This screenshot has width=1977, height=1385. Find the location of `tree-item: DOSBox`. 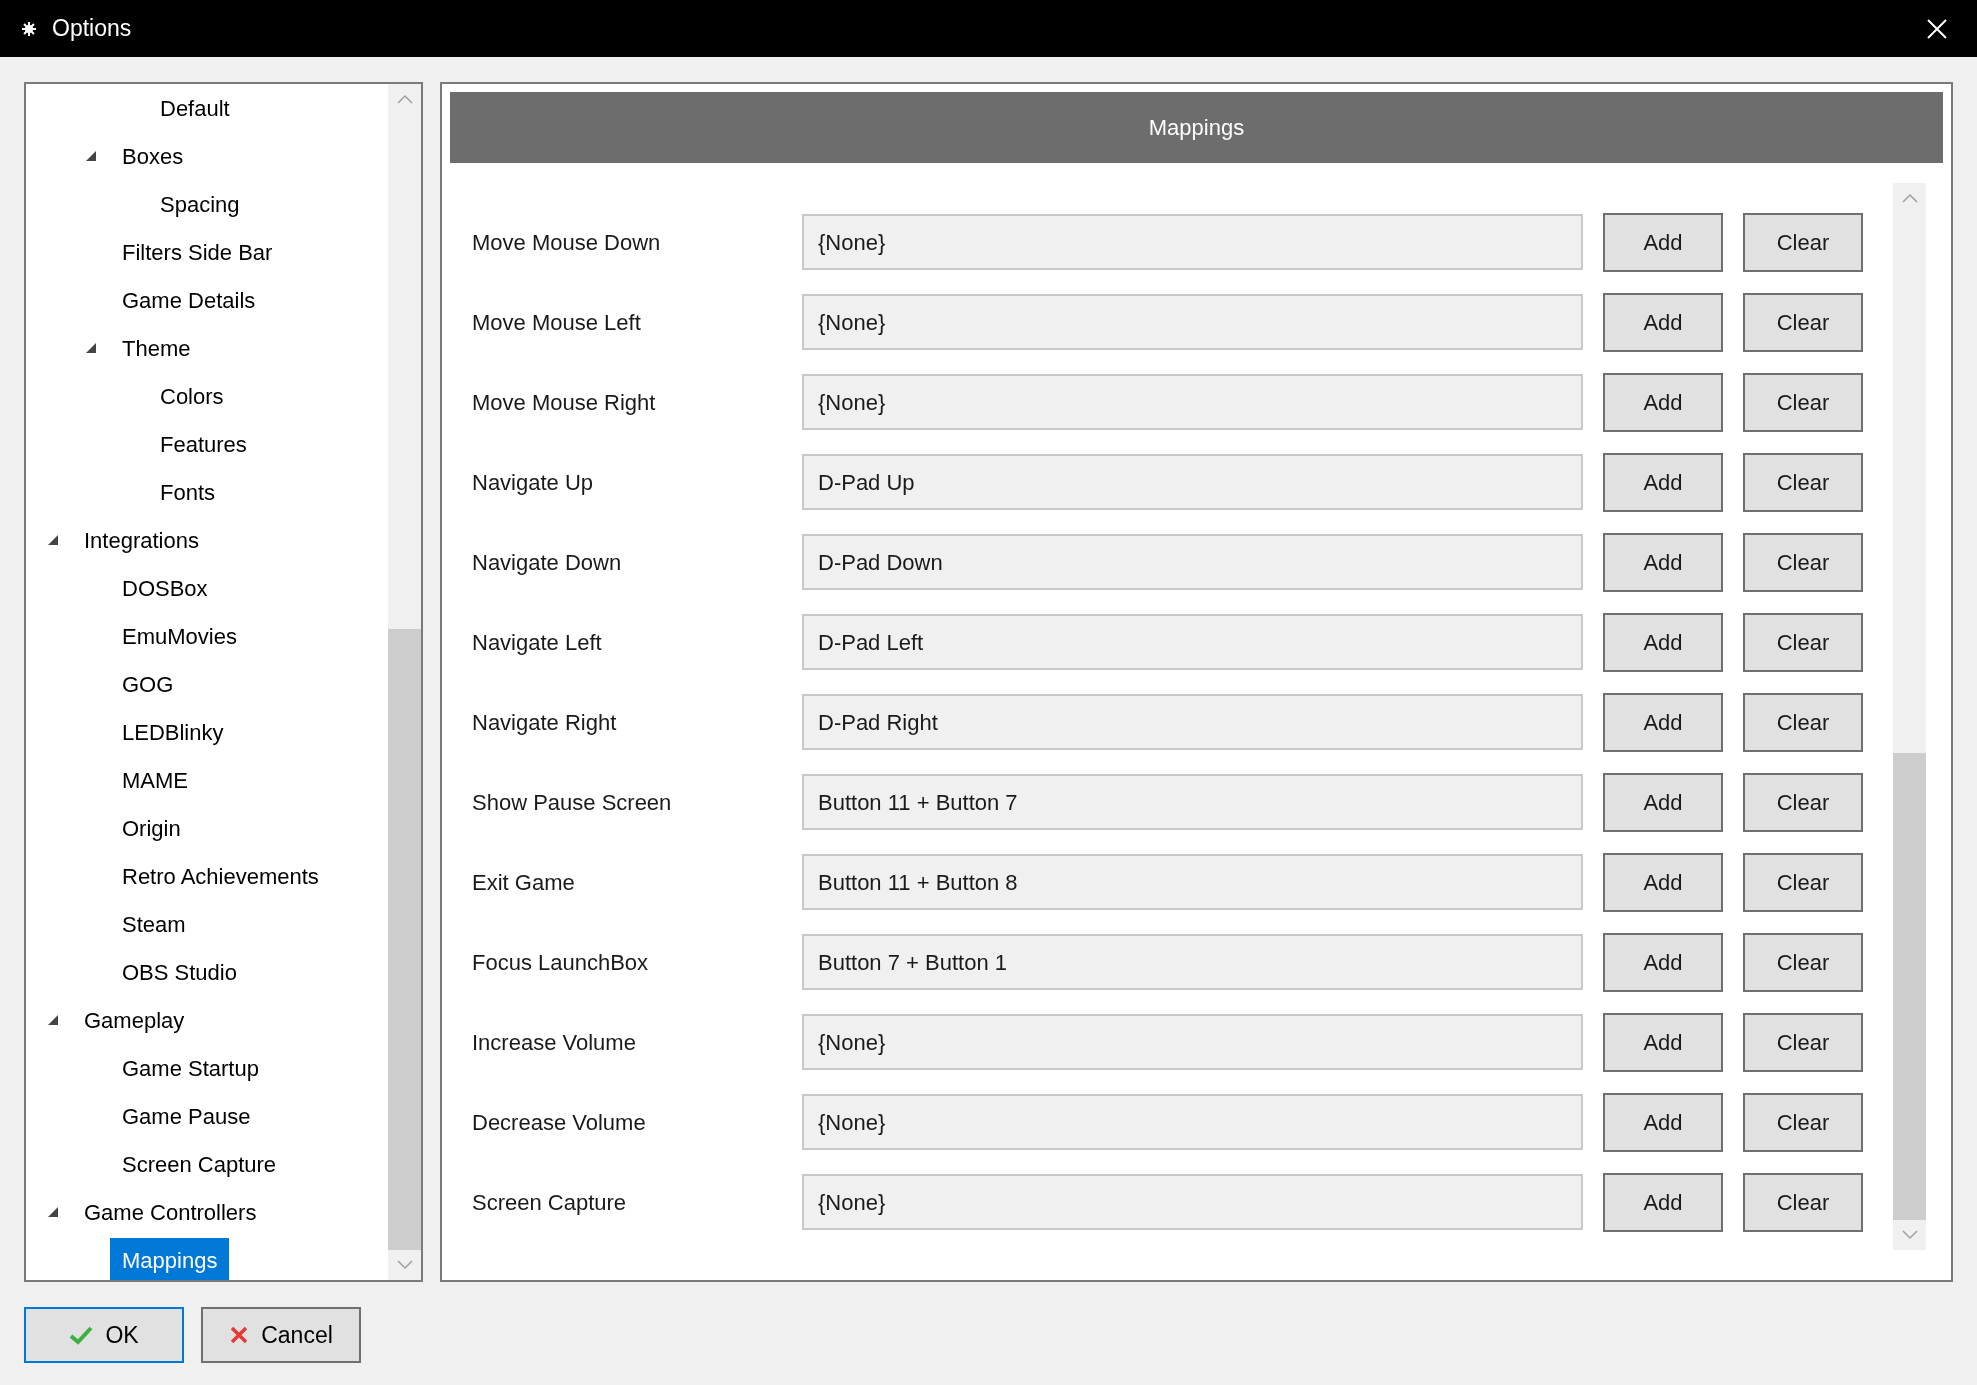

tree-item: DOSBox is located at coordinates (165, 588).